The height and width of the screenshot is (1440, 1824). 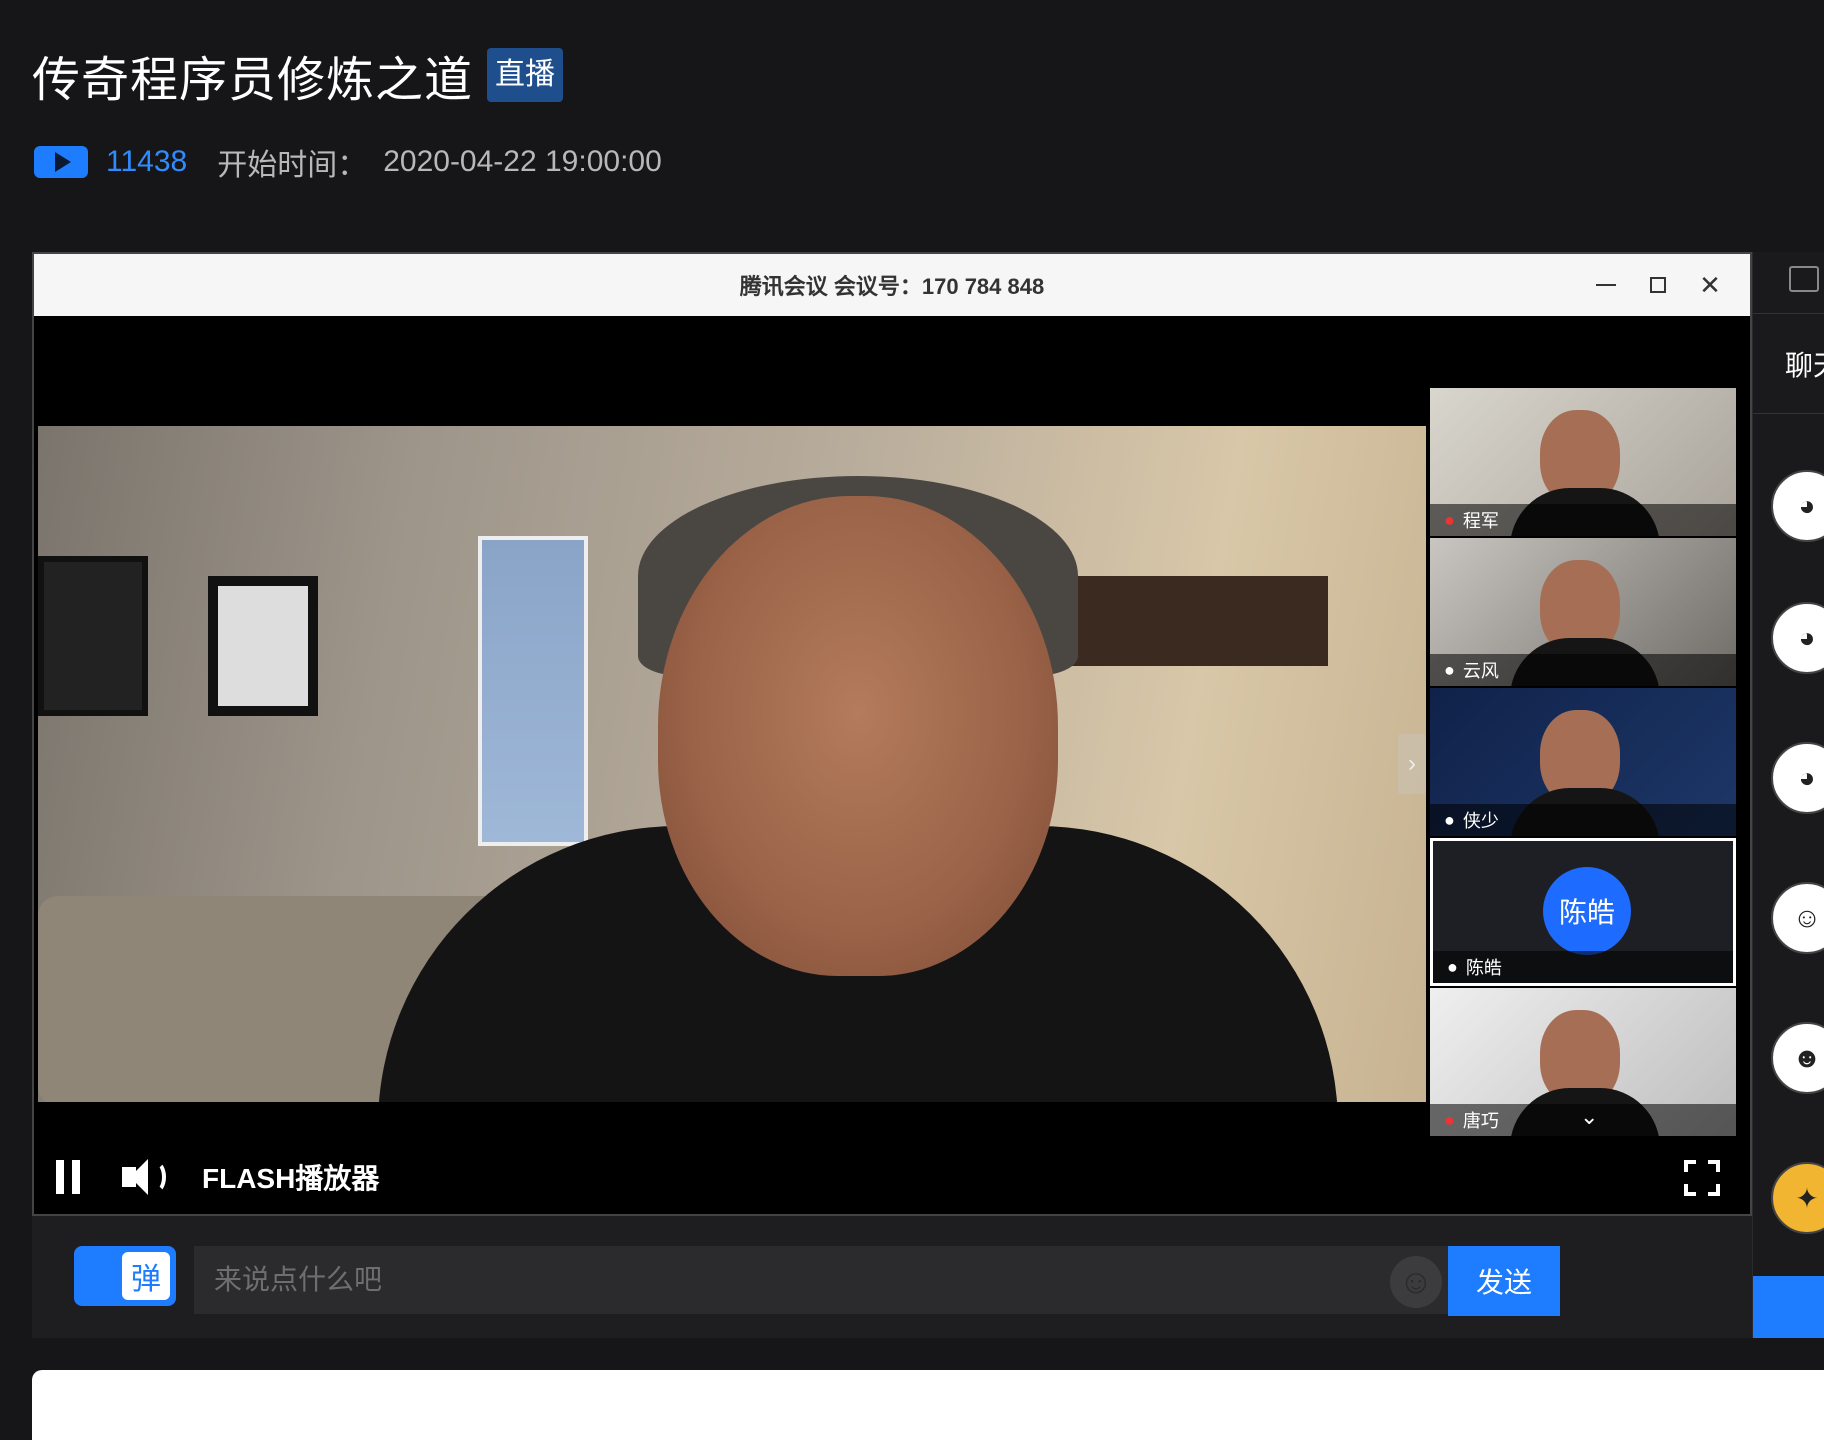 I want to click on participant-tile: ● 唐巧 ⌄, so click(x=1583, y=1062).